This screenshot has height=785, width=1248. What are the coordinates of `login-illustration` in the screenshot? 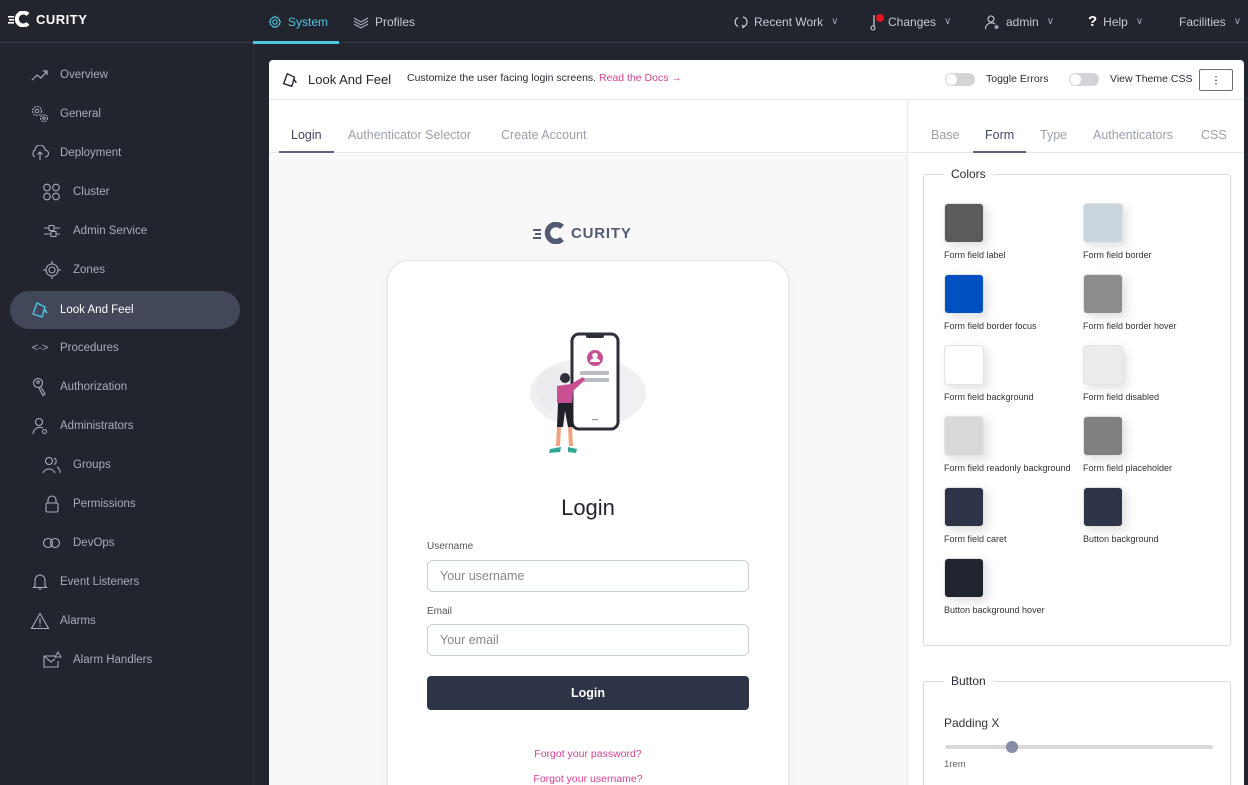 It's located at (588, 392).